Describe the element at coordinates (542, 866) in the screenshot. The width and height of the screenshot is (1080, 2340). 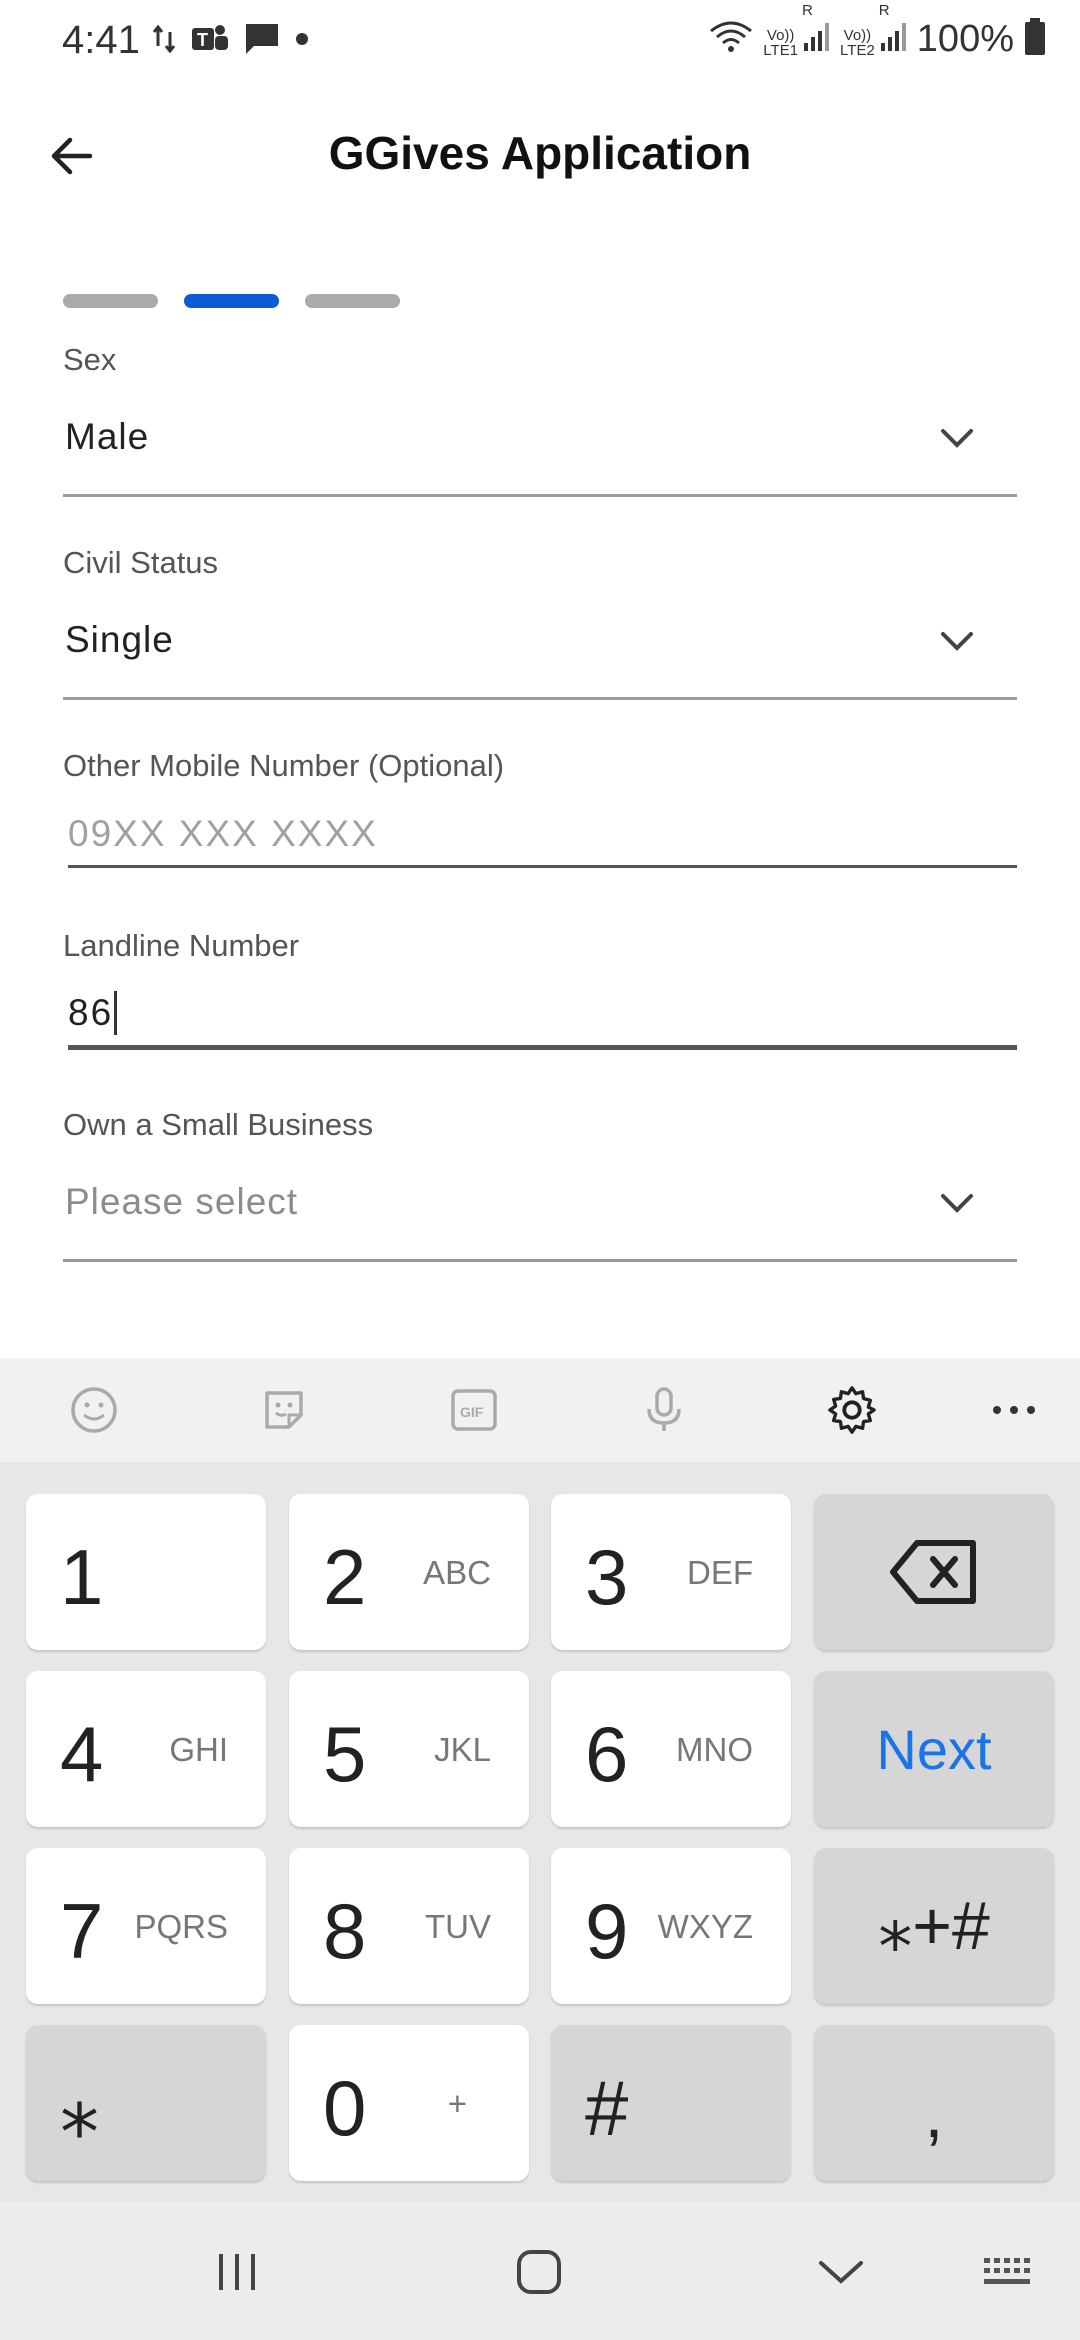
I see `other-mobile-underline` at that location.